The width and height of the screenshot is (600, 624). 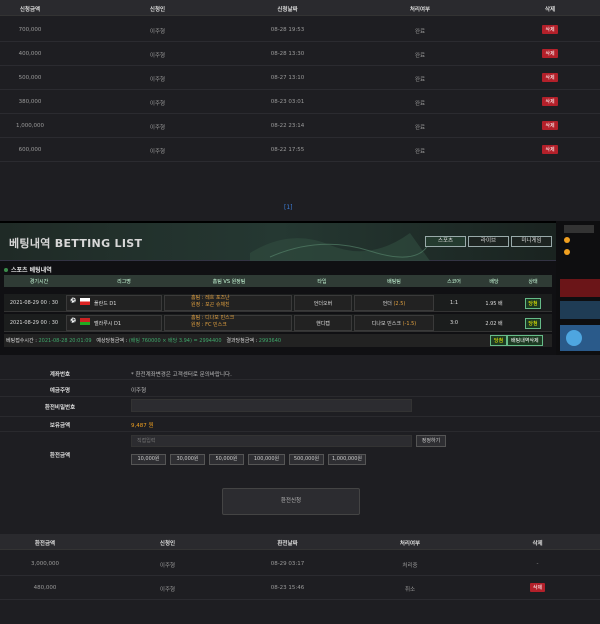 What do you see at coordinates (60, 408) in the screenshot?
I see `password-label: 환전비밀번호` at bounding box center [60, 408].